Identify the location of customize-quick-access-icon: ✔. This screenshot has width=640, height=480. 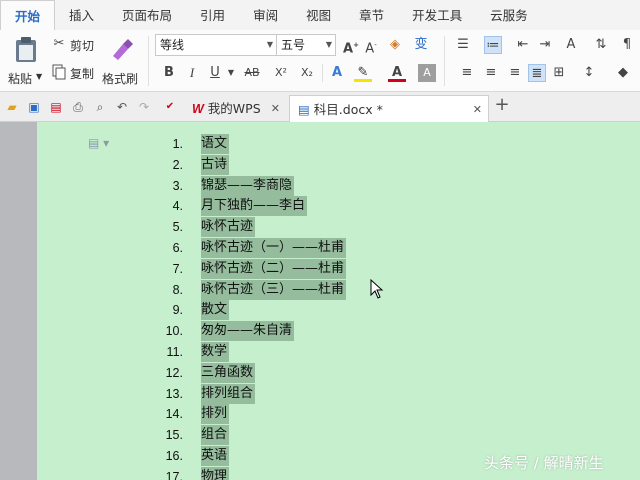
(170, 107).